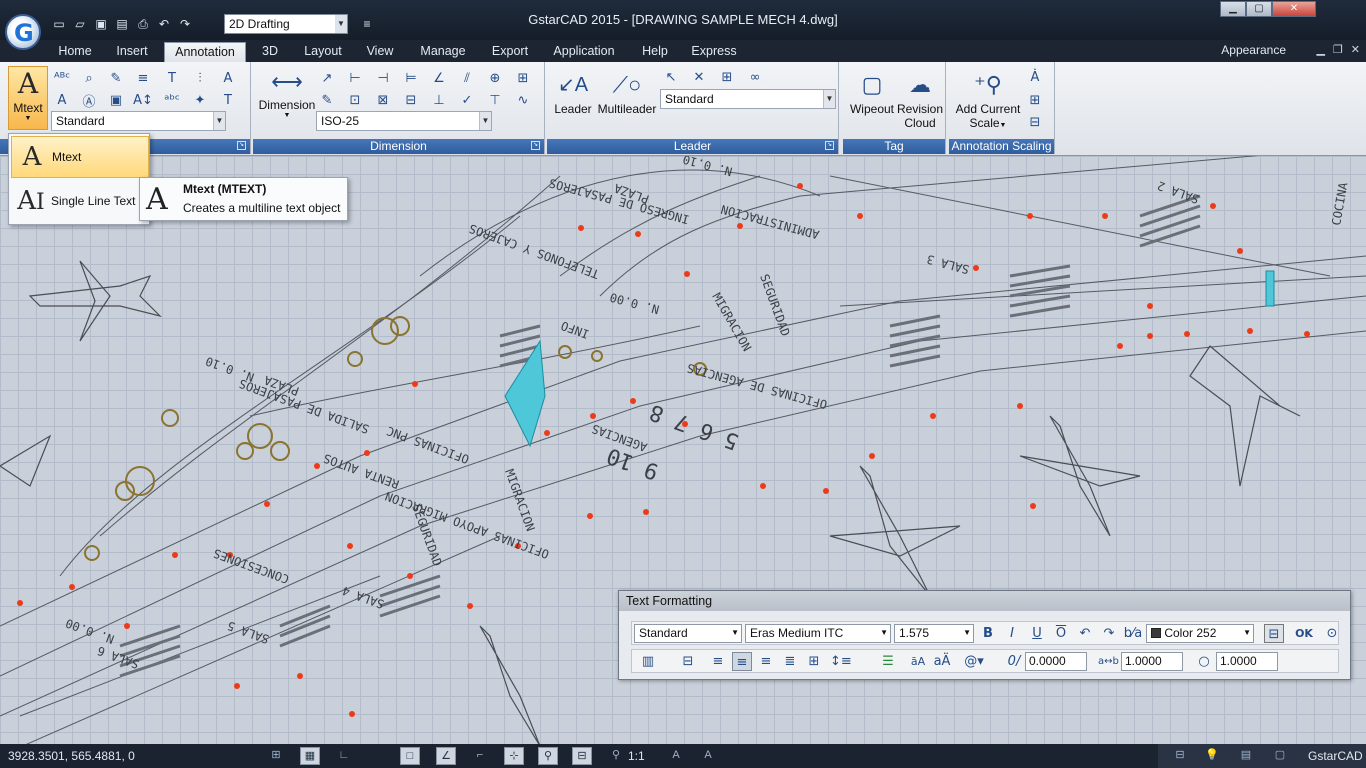  I want to click on spell-check-icon: ᴬᴮᶜ, so click(62, 78).